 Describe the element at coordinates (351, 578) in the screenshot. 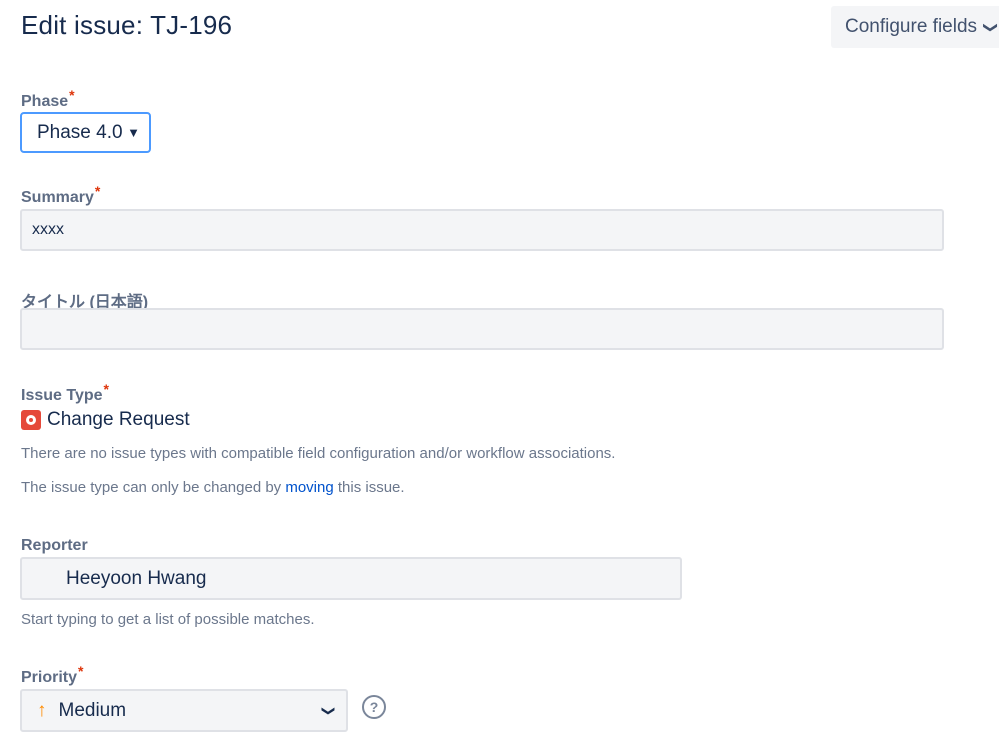

I see `reporter-input: Heeyoon Hwang` at that location.